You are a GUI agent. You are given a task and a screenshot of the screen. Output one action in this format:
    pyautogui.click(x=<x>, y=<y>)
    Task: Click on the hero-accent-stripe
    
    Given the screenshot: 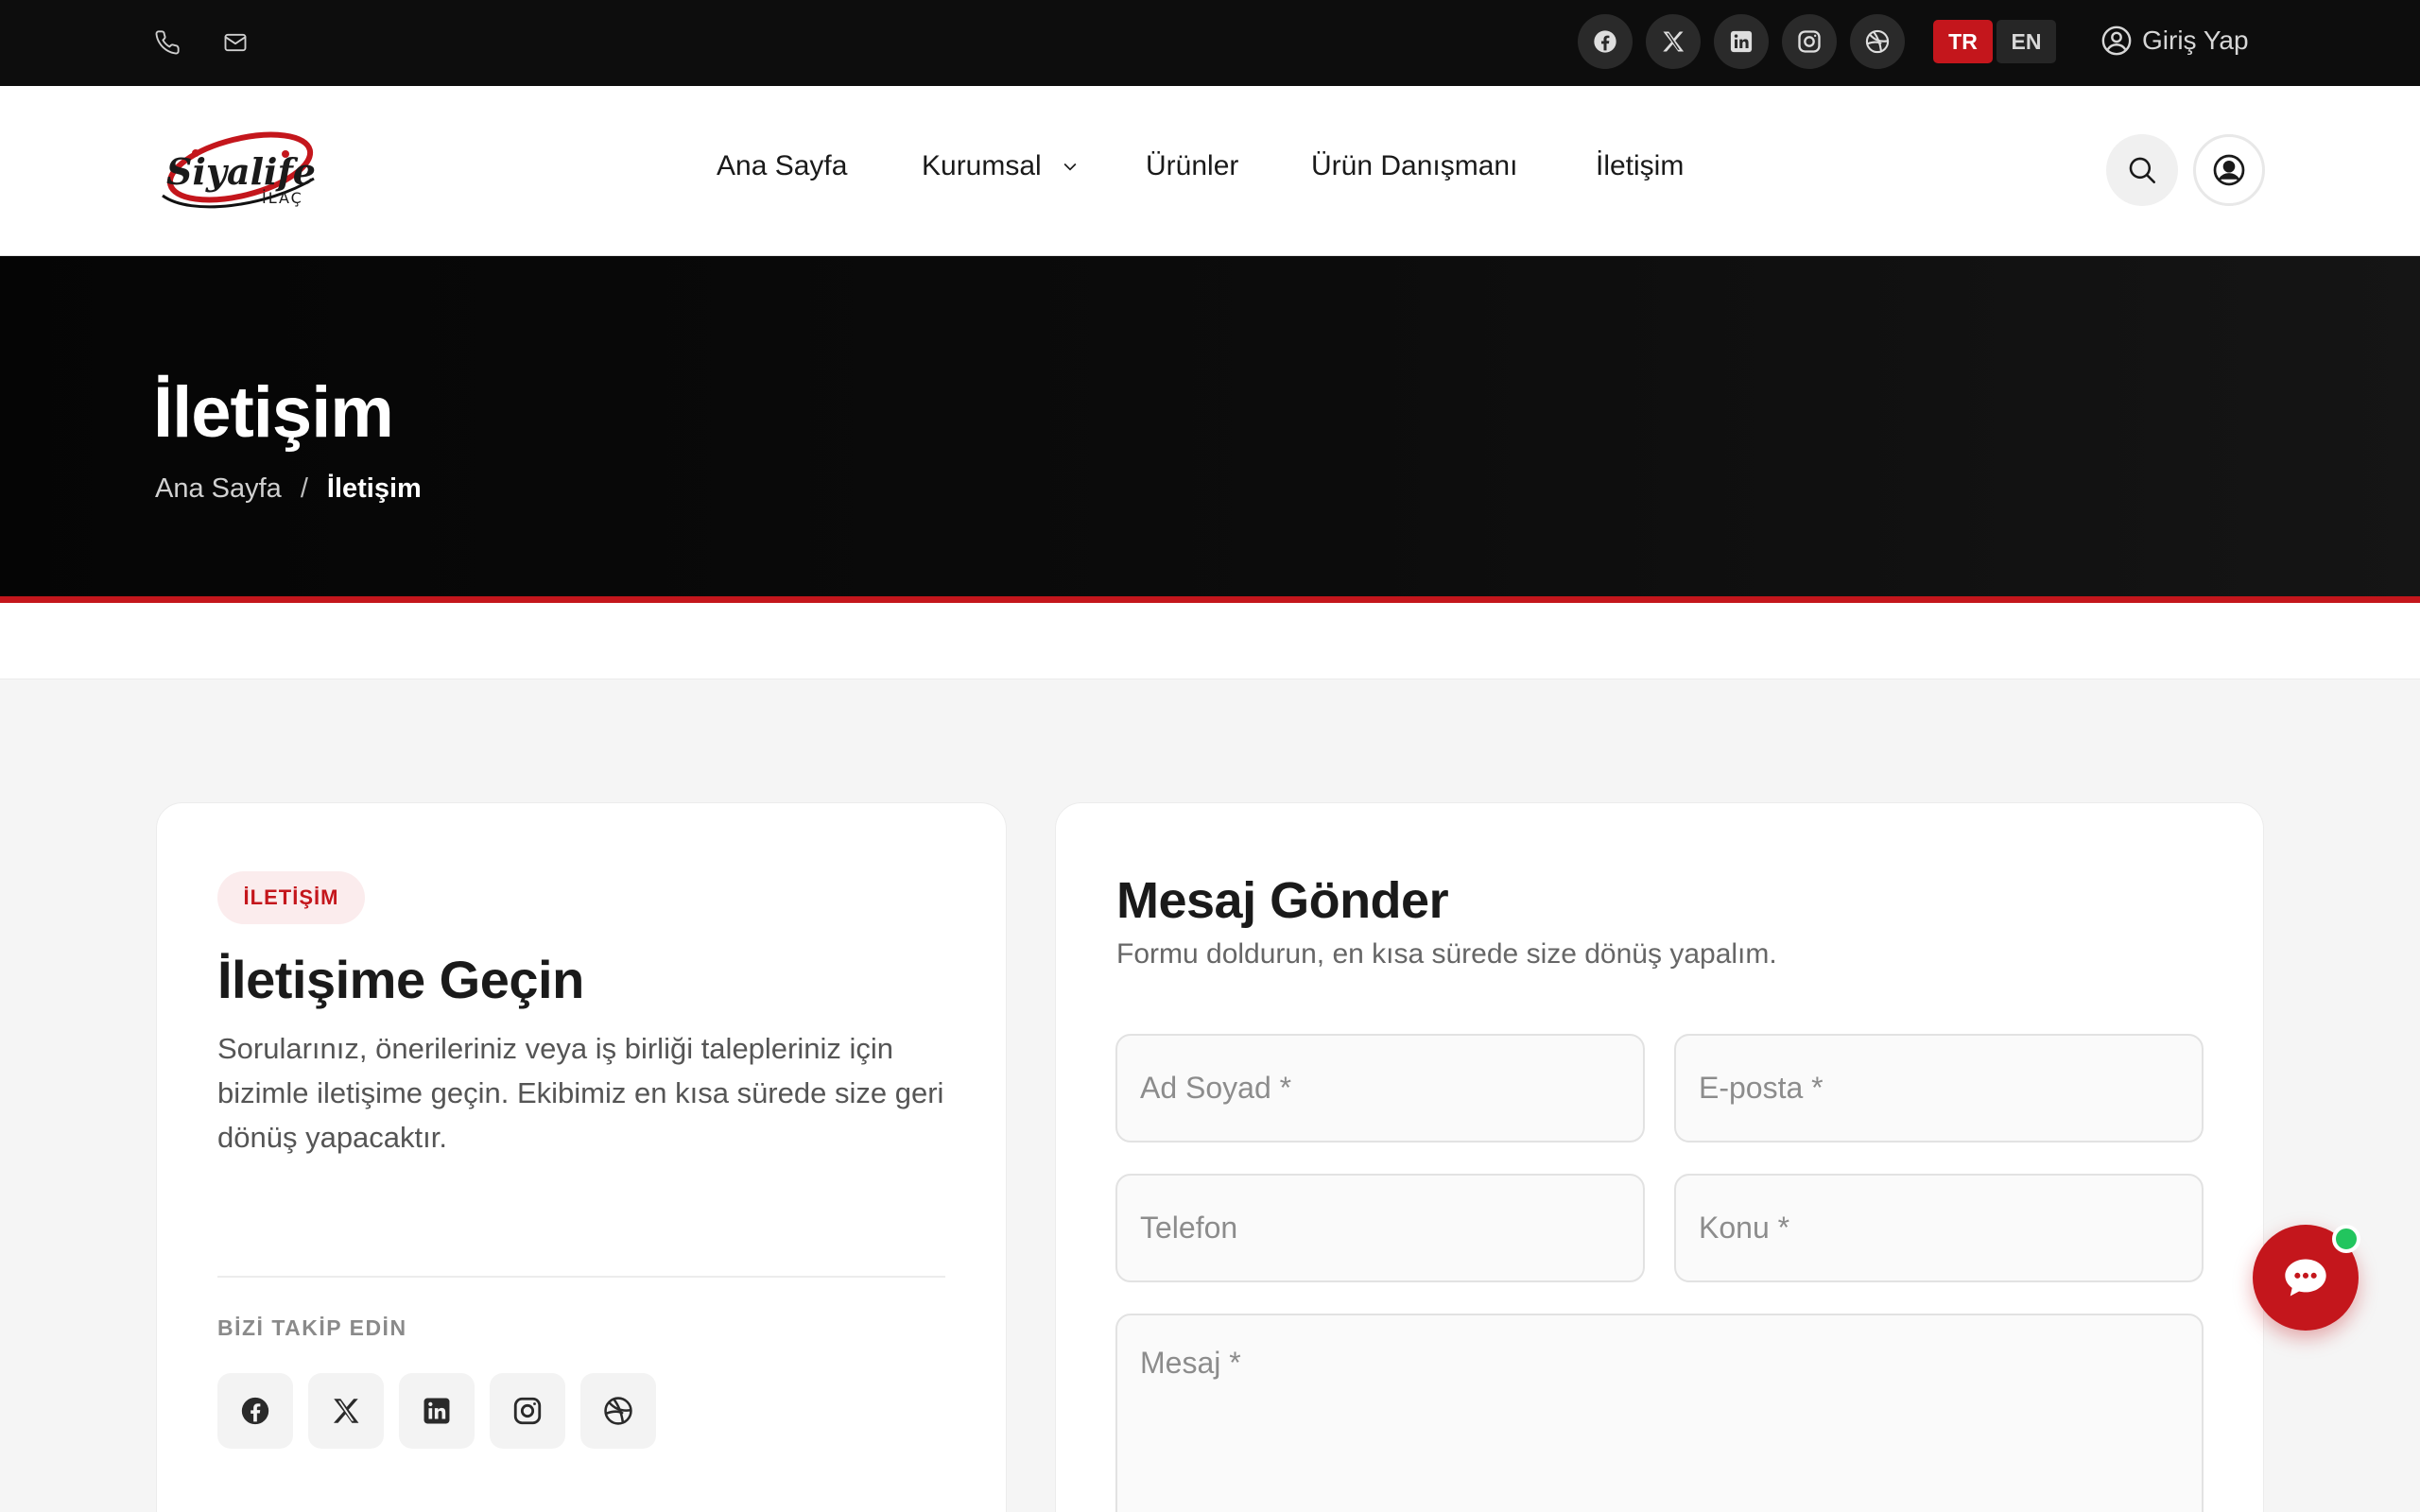 What is the action you would take?
    pyautogui.click(x=1210, y=599)
    